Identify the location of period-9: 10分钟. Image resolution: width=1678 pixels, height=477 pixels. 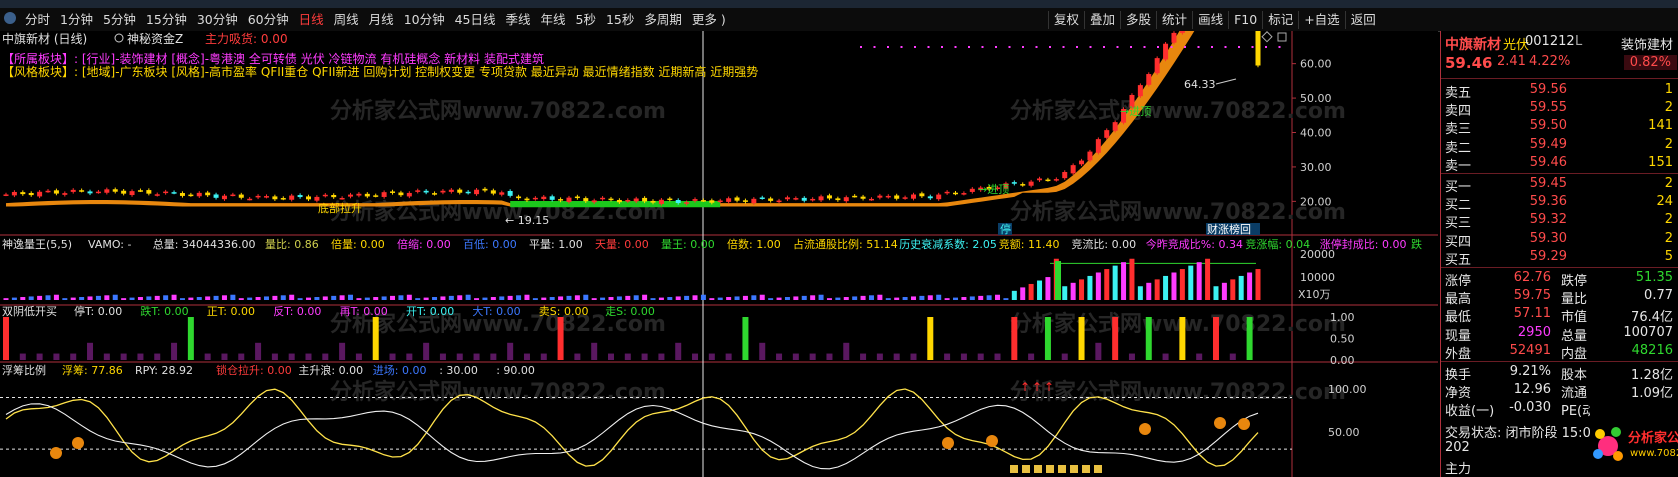
(424, 20).